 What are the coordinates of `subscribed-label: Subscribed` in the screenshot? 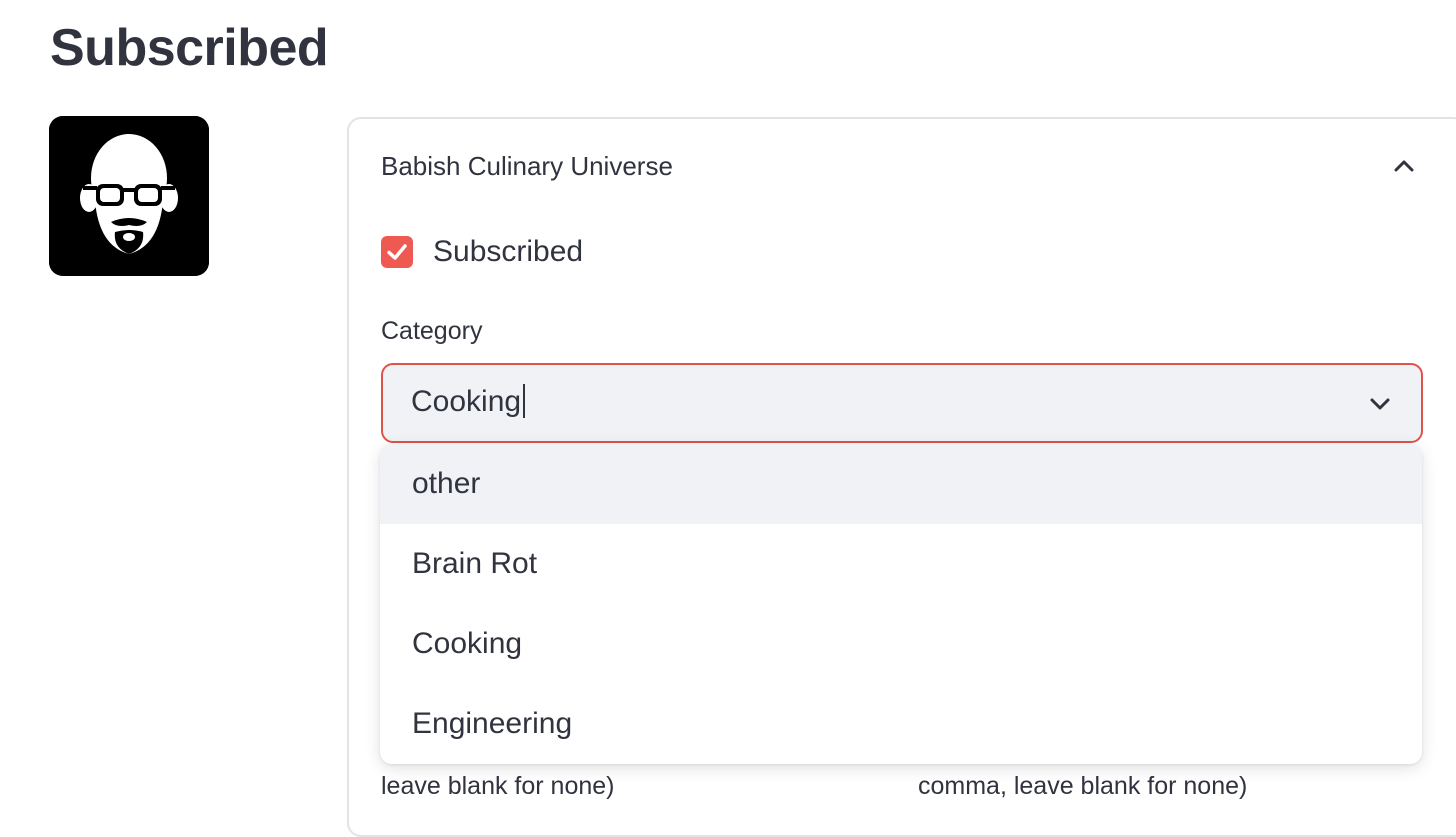 It's located at (508, 251).